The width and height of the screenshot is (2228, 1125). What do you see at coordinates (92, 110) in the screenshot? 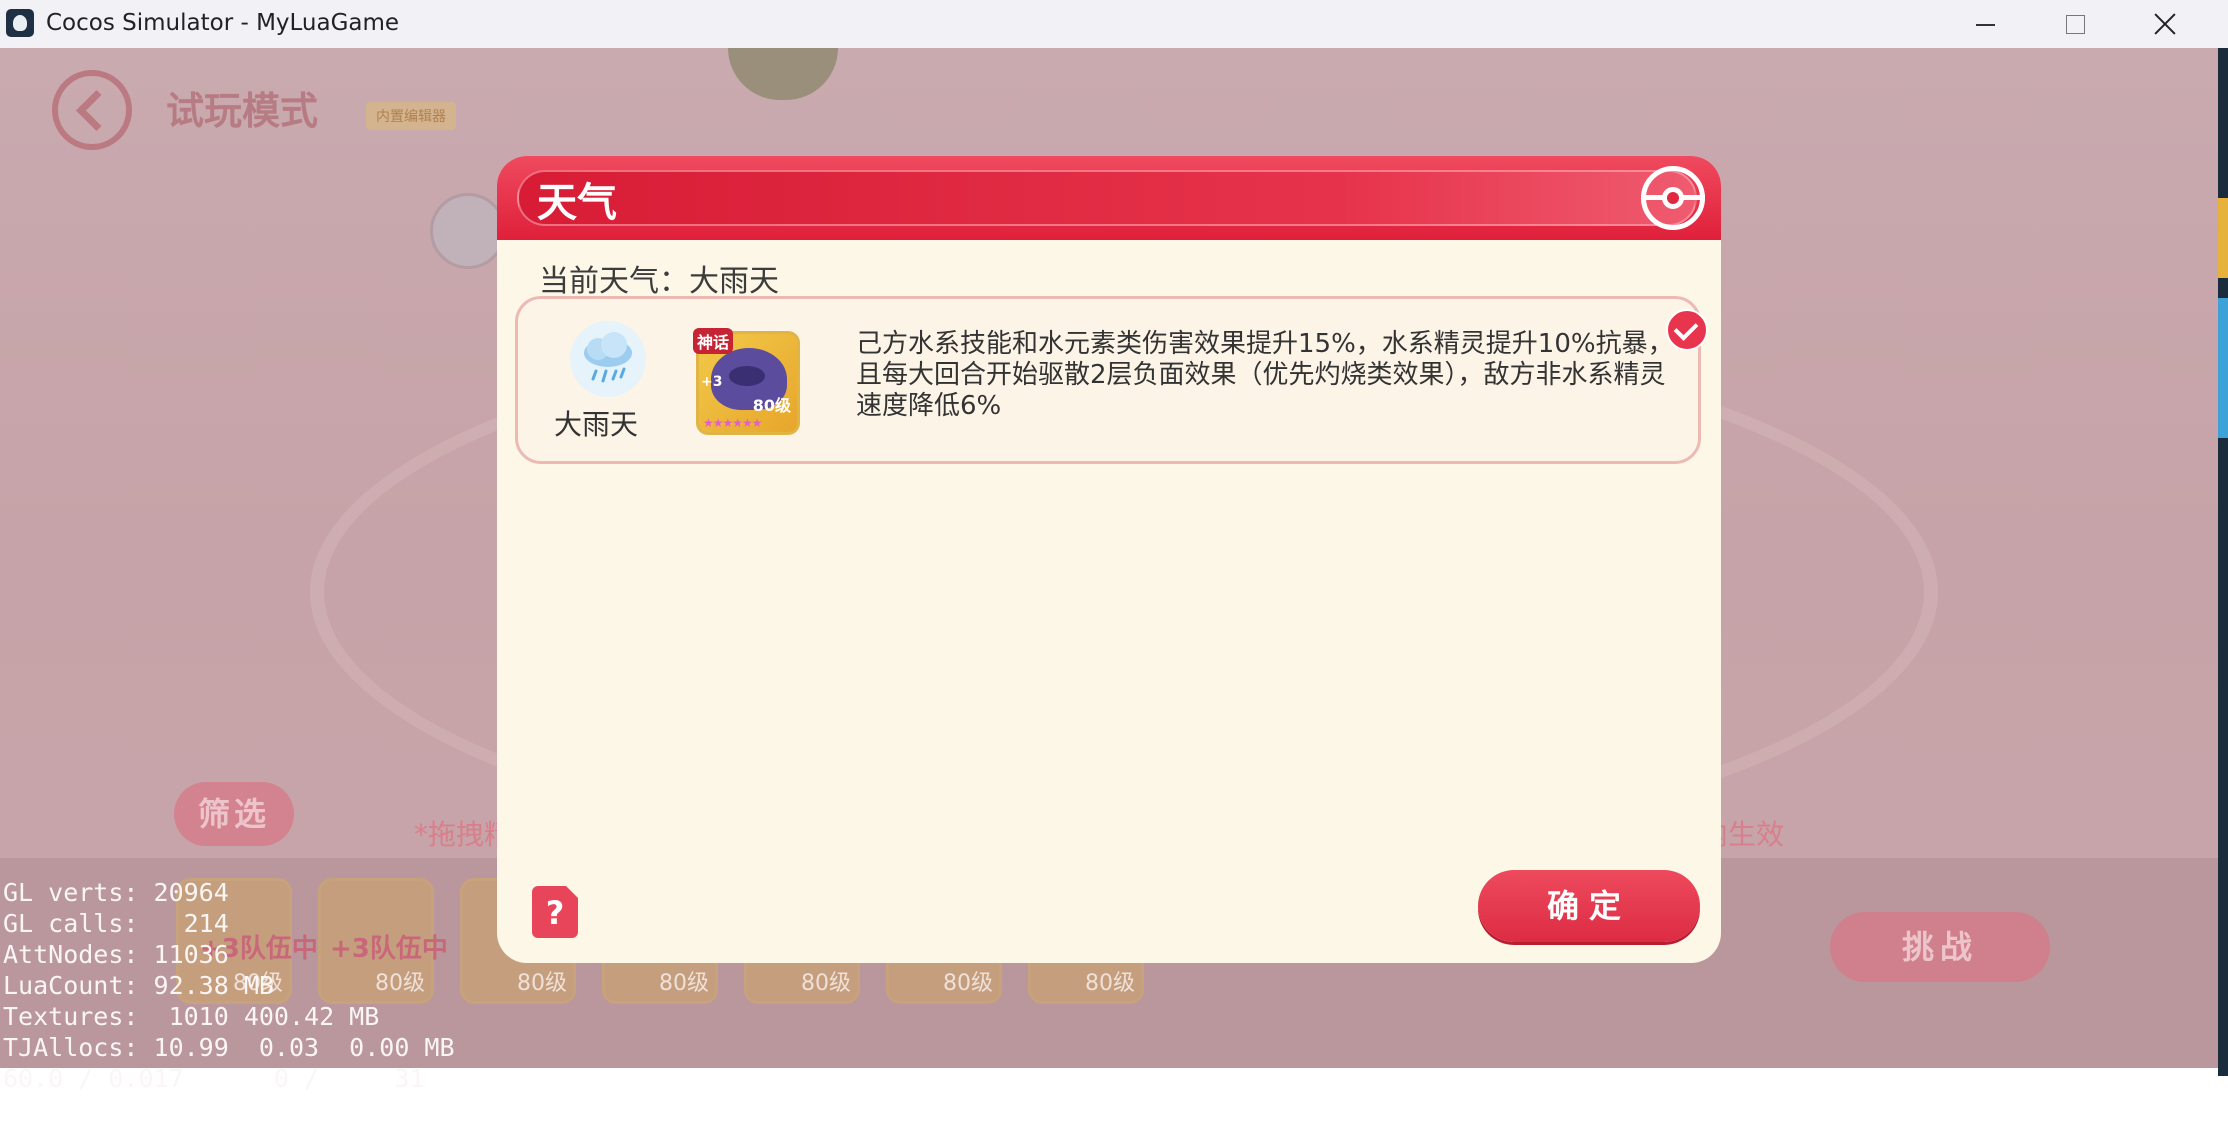
I see `back-button` at bounding box center [92, 110].